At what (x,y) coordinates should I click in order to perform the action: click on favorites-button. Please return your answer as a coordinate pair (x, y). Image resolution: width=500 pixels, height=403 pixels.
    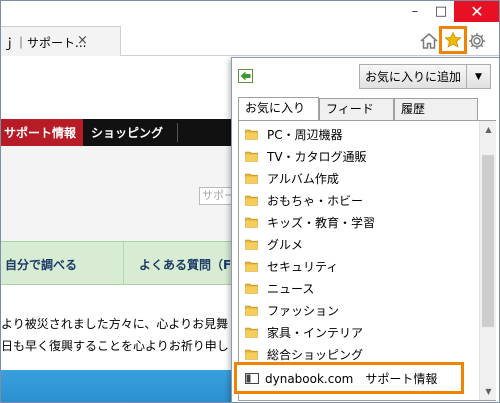
    Looking at the image, I should click on (453, 40).